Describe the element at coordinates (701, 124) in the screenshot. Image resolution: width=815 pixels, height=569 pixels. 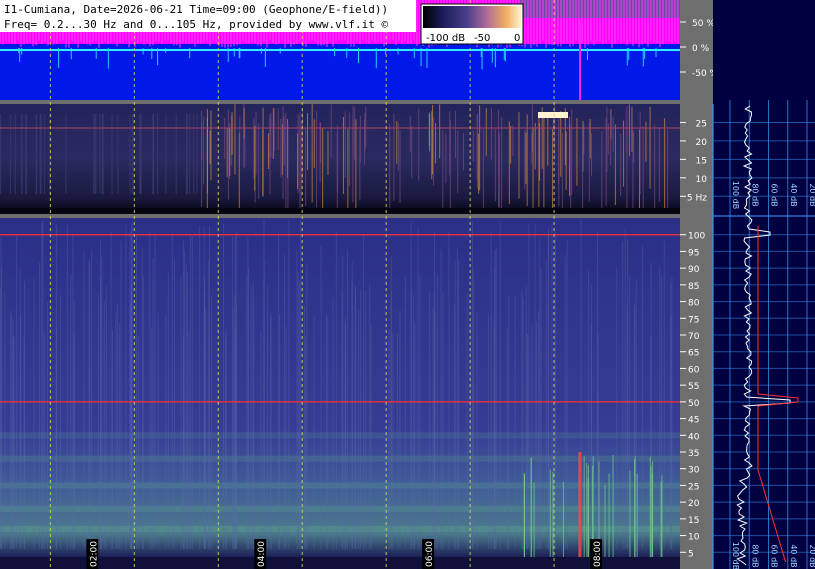
I see `lowfreq-tick-label: 25` at that location.